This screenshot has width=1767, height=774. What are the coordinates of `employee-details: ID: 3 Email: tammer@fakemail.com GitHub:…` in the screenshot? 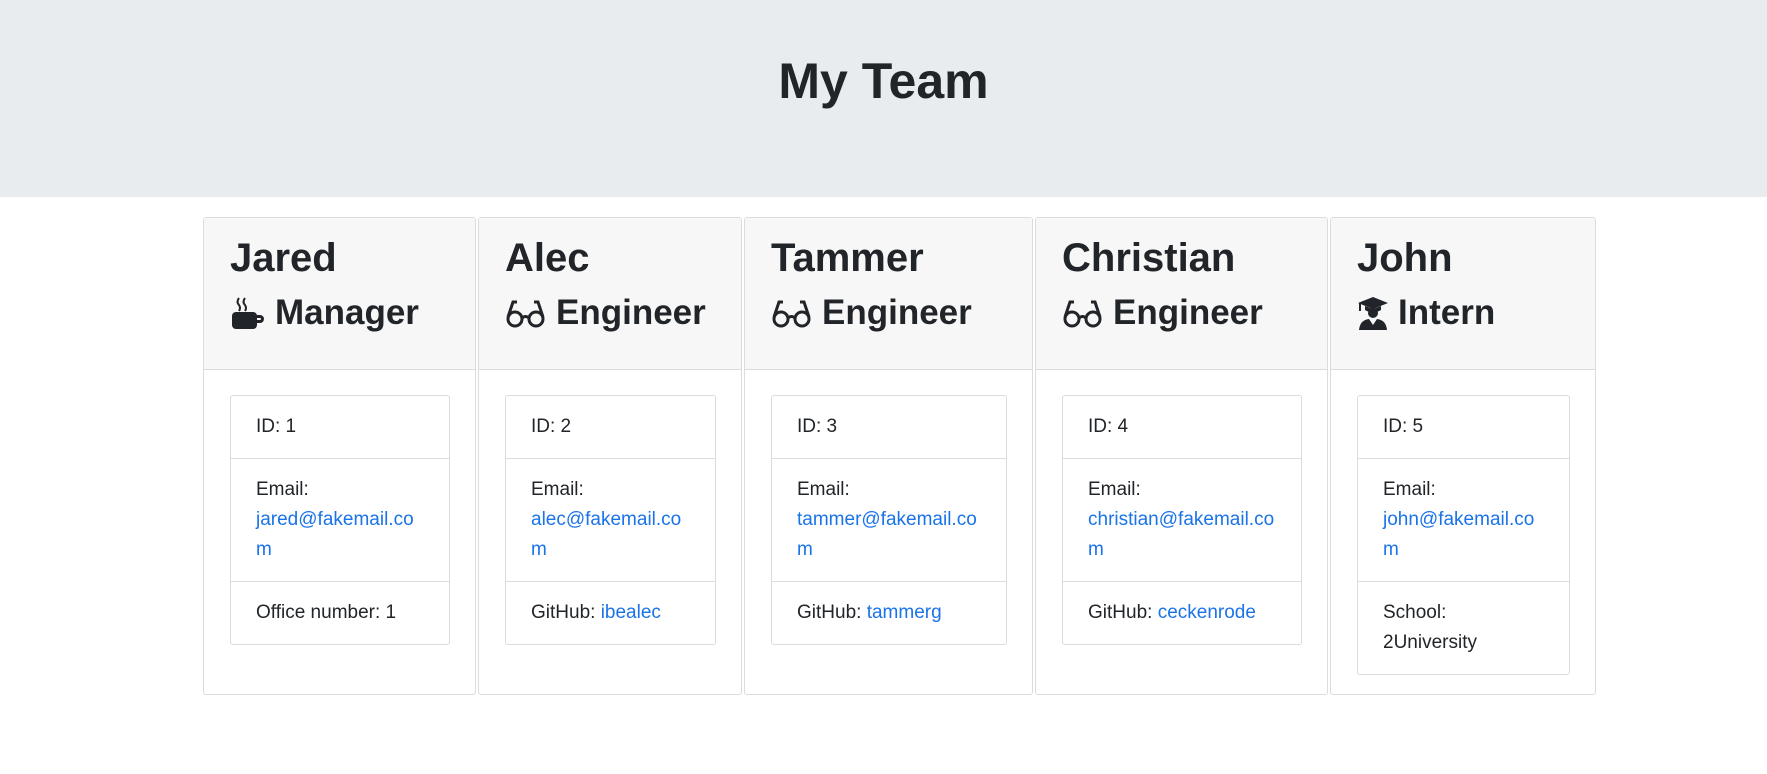 It's located at (889, 520).